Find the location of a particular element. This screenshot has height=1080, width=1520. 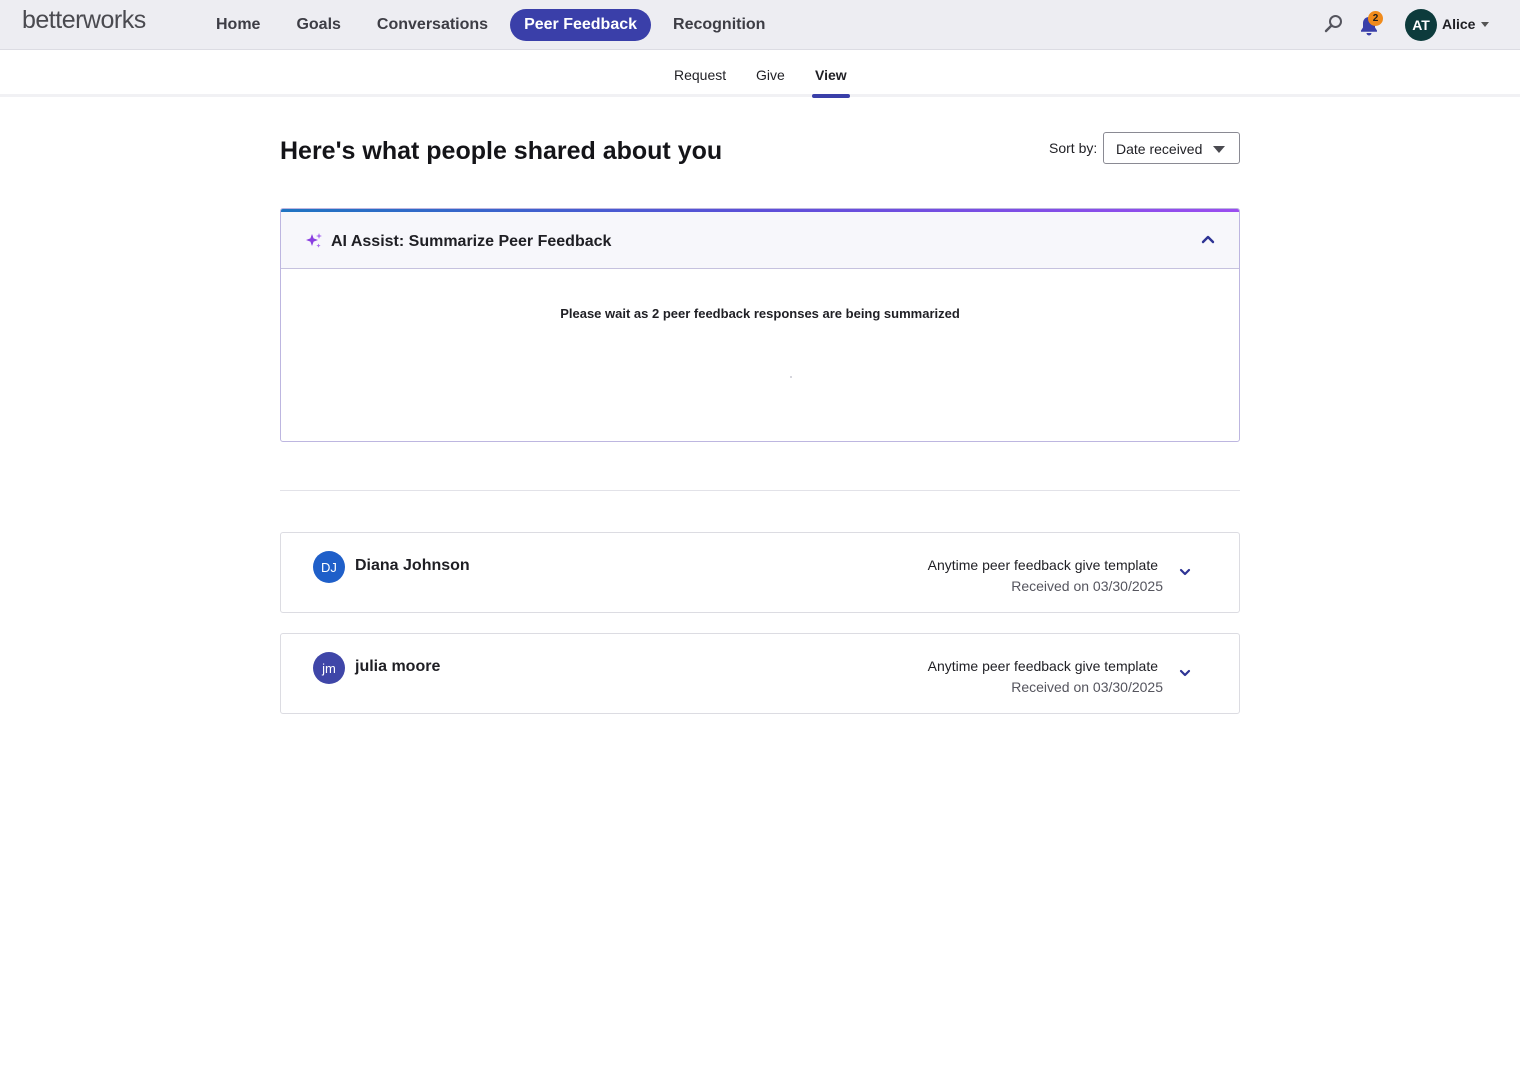

dropdown-caret-icon is located at coordinates (1219, 149).